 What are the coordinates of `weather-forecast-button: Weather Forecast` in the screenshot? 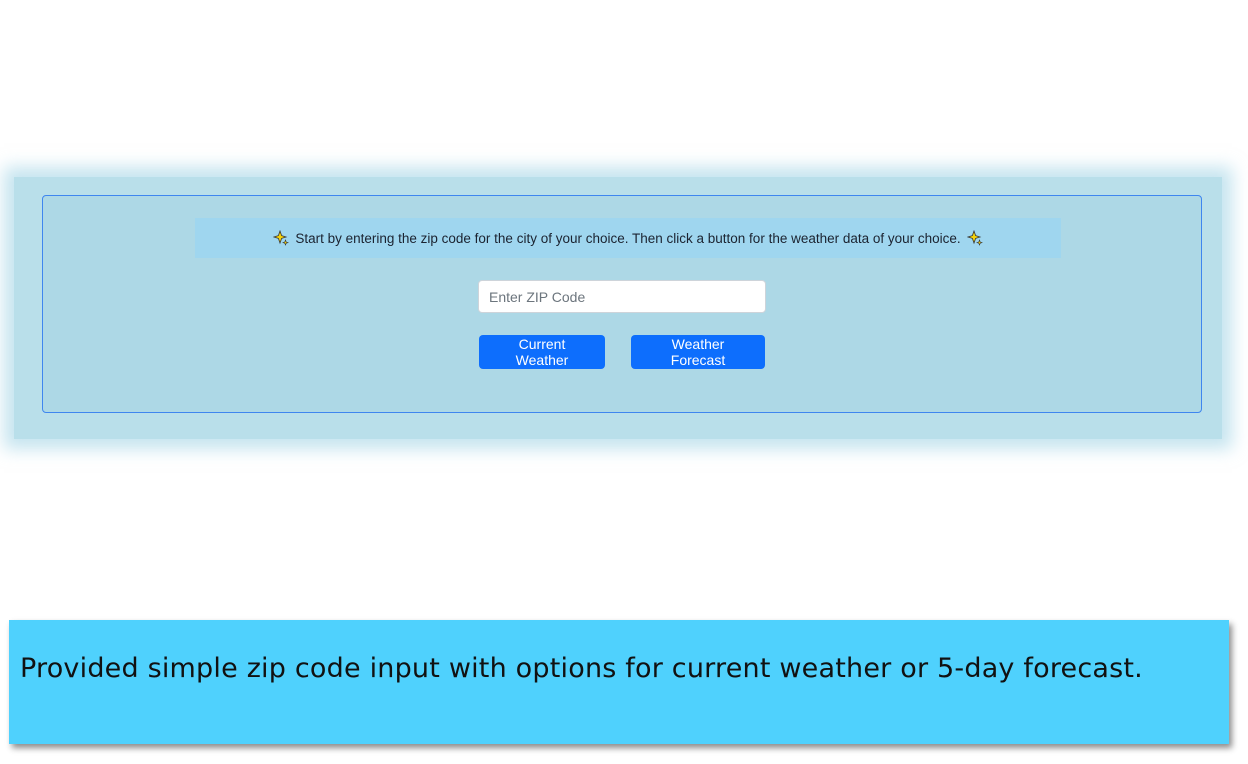 It's located at (698, 352).